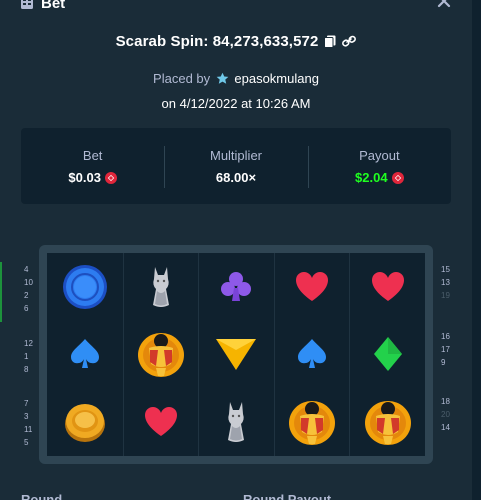  What do you see at coordinates (235, 155) in the screenshot?
I see `stat-multiplier-label: Multiplier` at bounding box center [235, 155].